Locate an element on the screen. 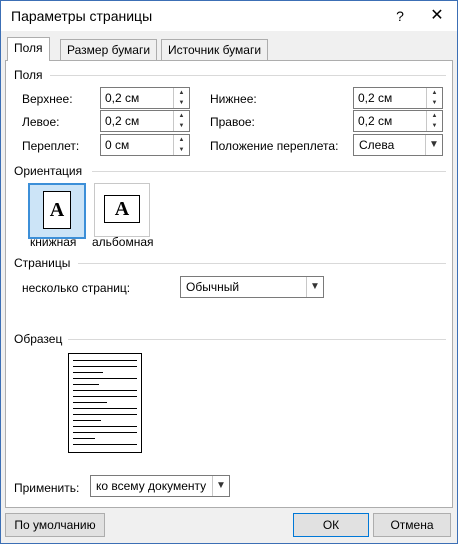 Image resolution: width=458 pixels, height=544 pixels. bottom-margin-spinner: 0,2 см ▲ ▼ is located at coordinates (398, 98).